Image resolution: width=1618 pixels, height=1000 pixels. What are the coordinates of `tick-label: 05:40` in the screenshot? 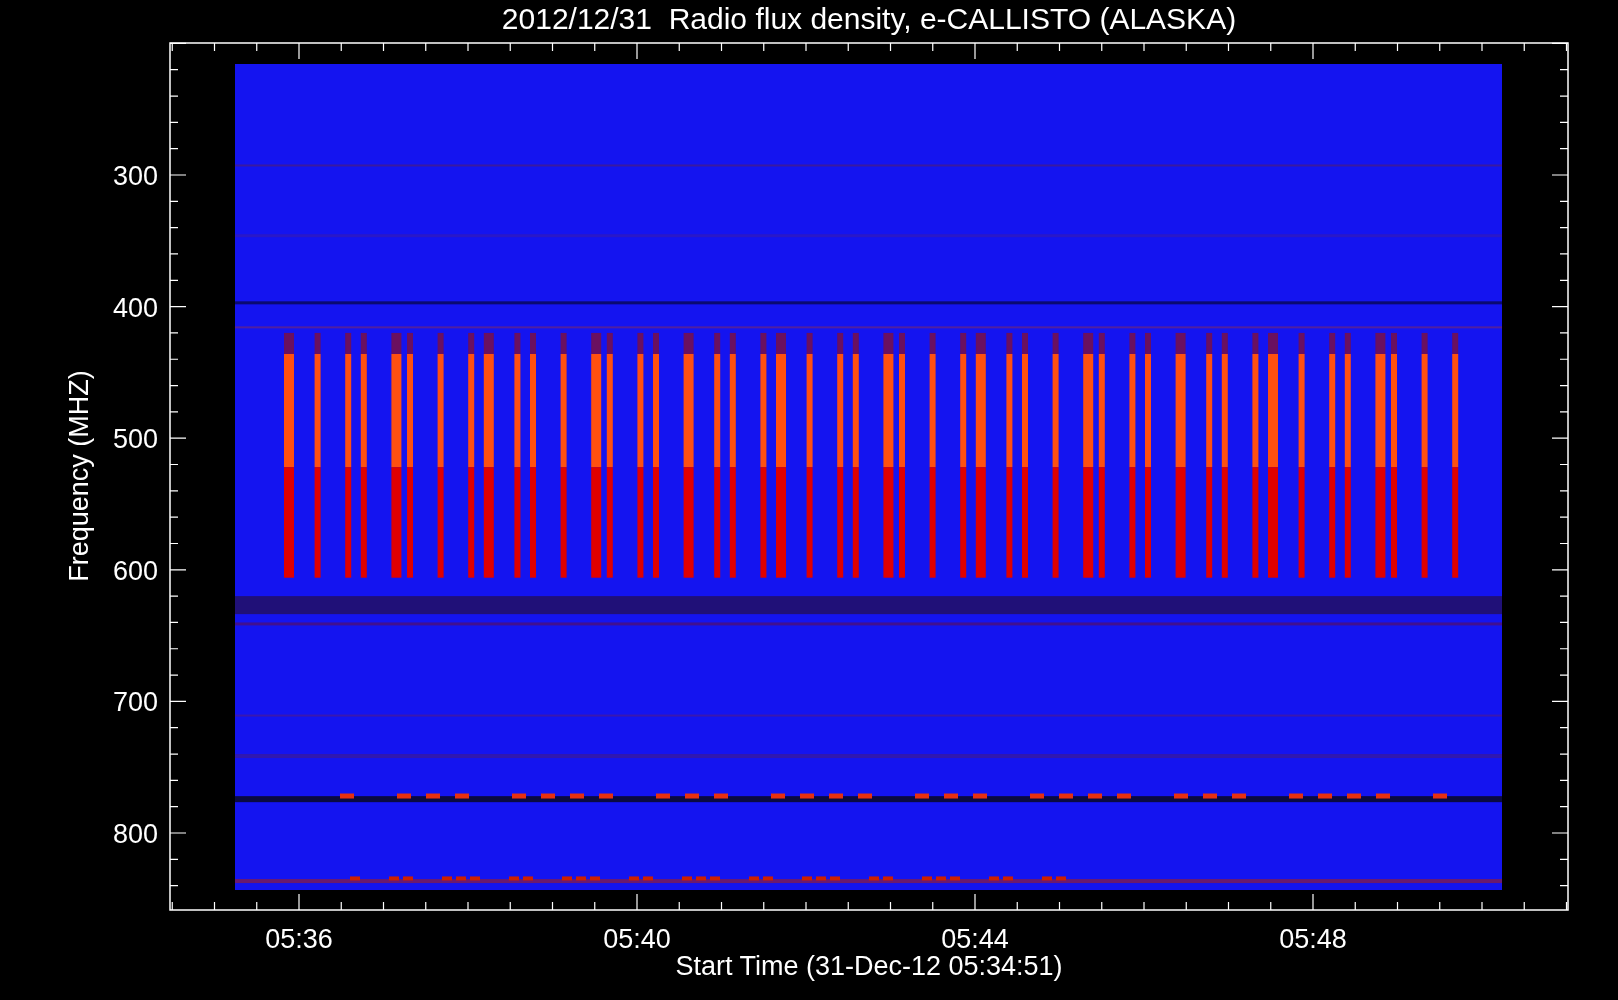 It's located at (637, 939).